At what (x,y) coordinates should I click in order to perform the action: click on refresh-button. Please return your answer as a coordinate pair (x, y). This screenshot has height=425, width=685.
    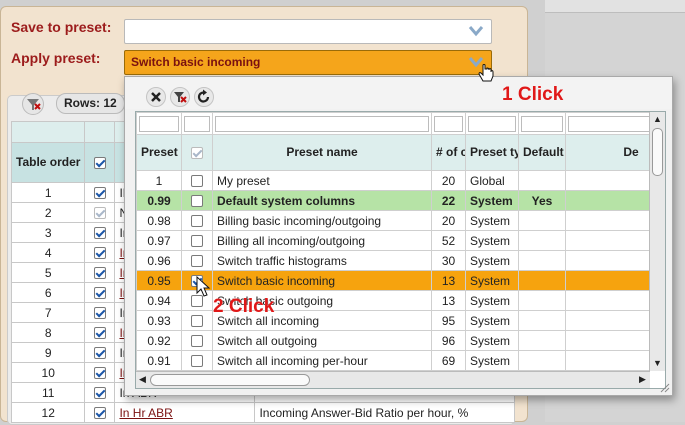
    Looking at the image, I should click on (204, 97).